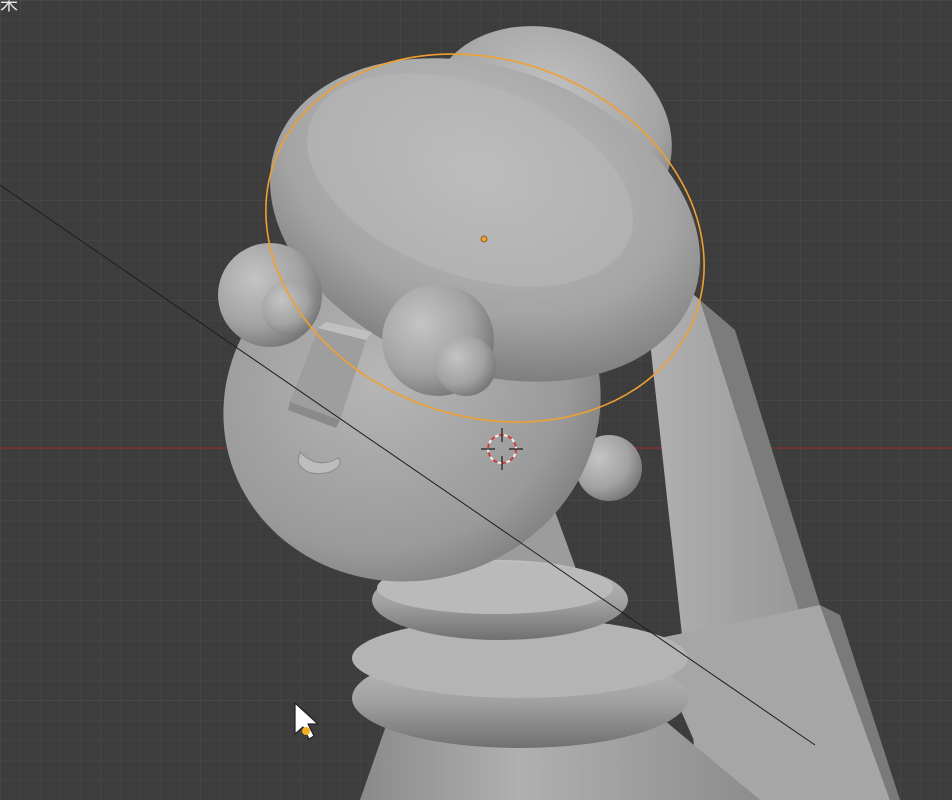 This screenshot has height=800, width=952. I want to click on object-origin, so click(484, 239).